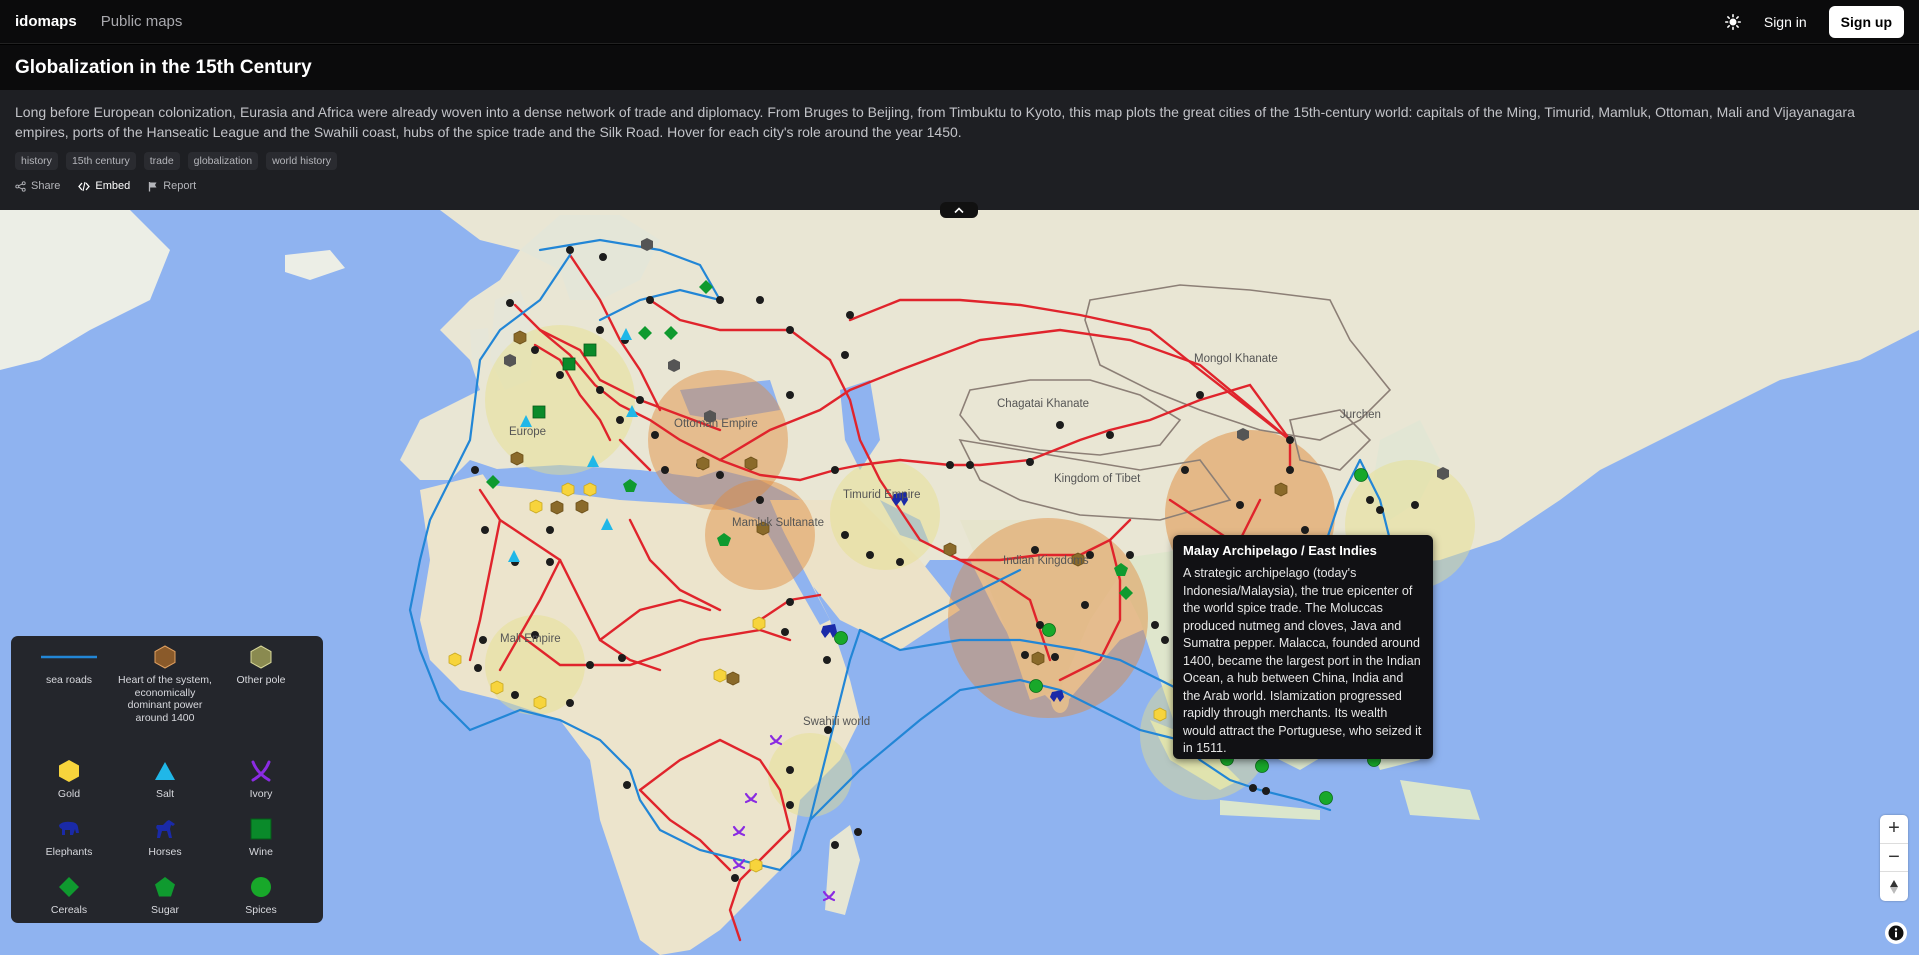 This screenshot has width=1919, height=955. Describe the element at coordinates (1280, 550) in the screenshot. I see `tooltip-title: Malay Archipelago / East Indies` at that location.